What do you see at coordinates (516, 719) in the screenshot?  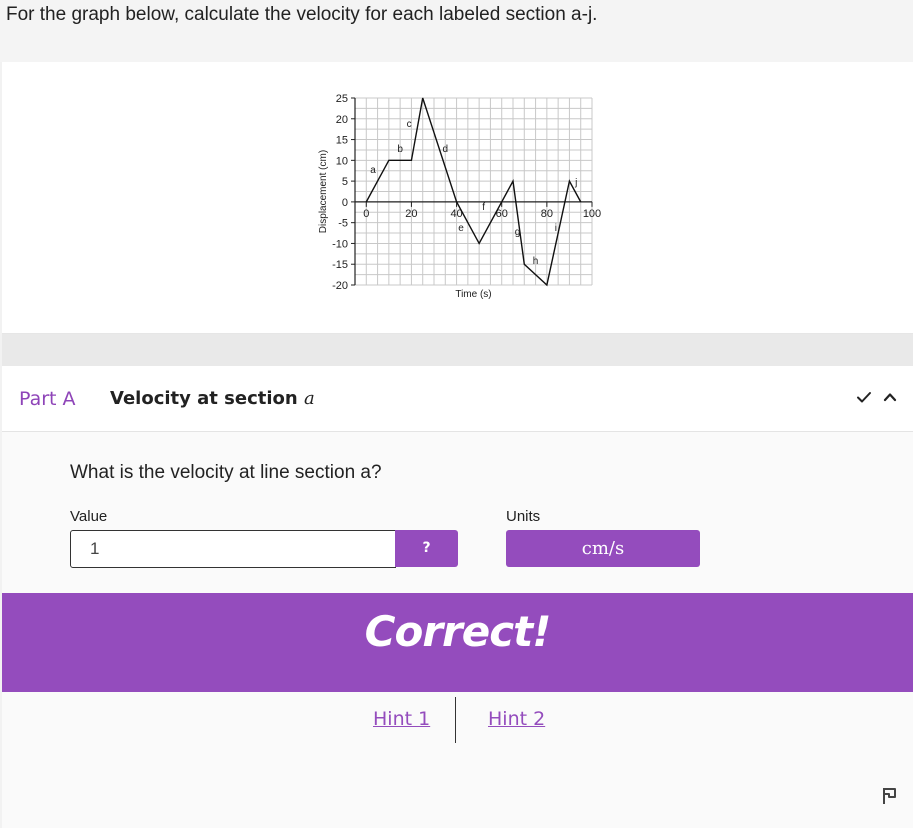 I see `hint-2-link: Hint 2` at bounding box center [516, 719].